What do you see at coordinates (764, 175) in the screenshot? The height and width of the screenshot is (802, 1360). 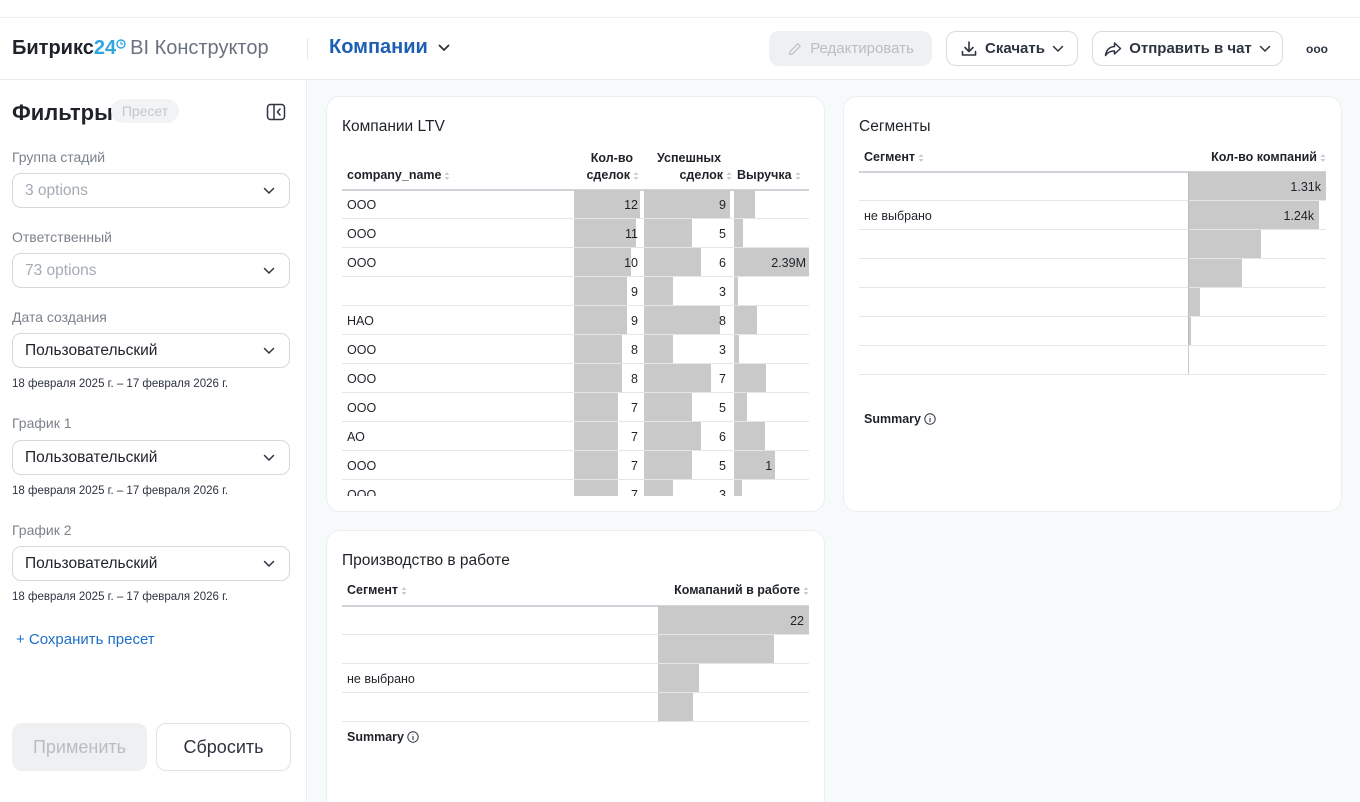 I see `col-revenue-label: Выручка` at bounding box center [764, 175].